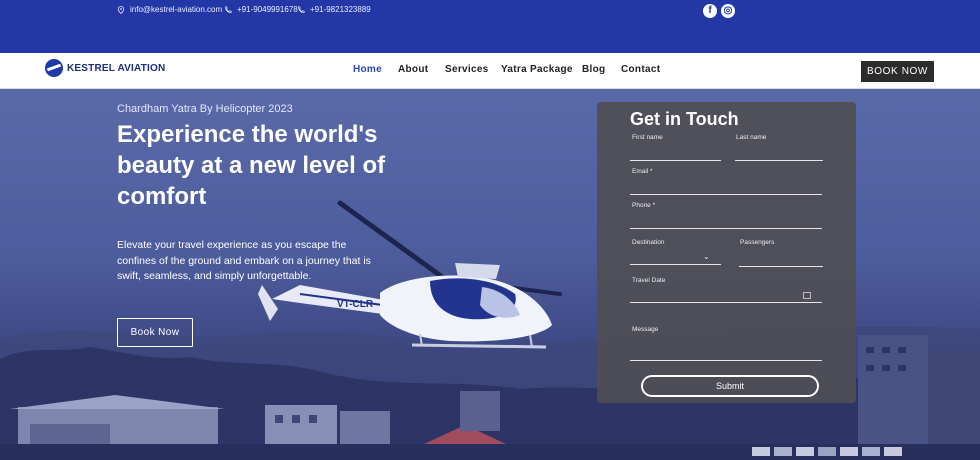 The width and height of the screenshot is (980, 460). Describe the element at coordinates (897, 71) in the screenshot. I see `book-now-nav-button: BOOK NOW` at that location.